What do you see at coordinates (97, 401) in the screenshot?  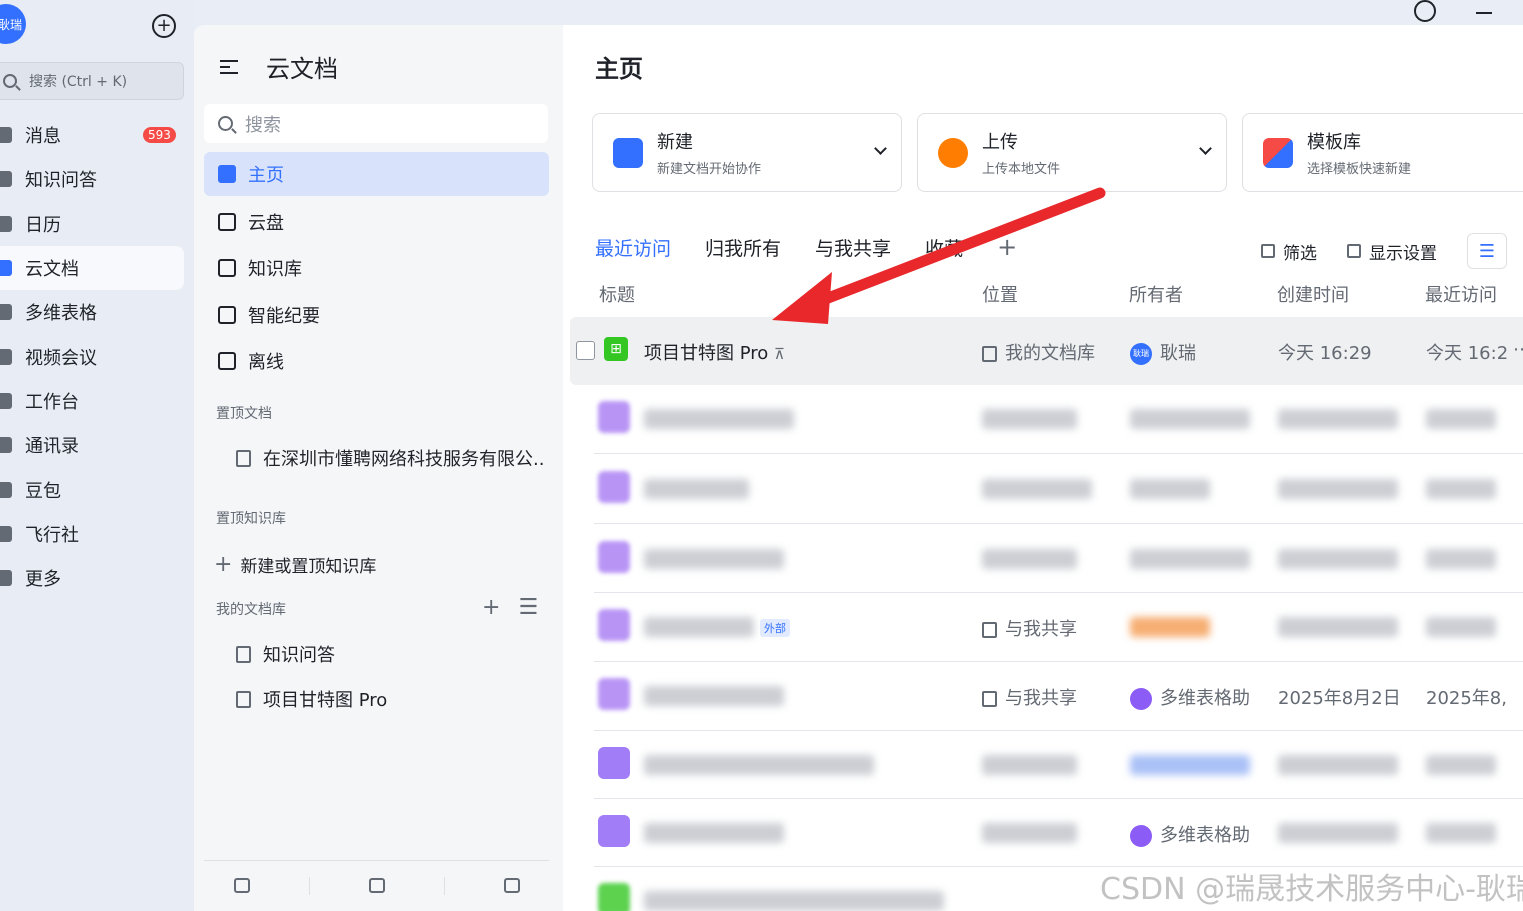 I see `rail-item-workplace: 工作台` at bounding box center [97, 401].